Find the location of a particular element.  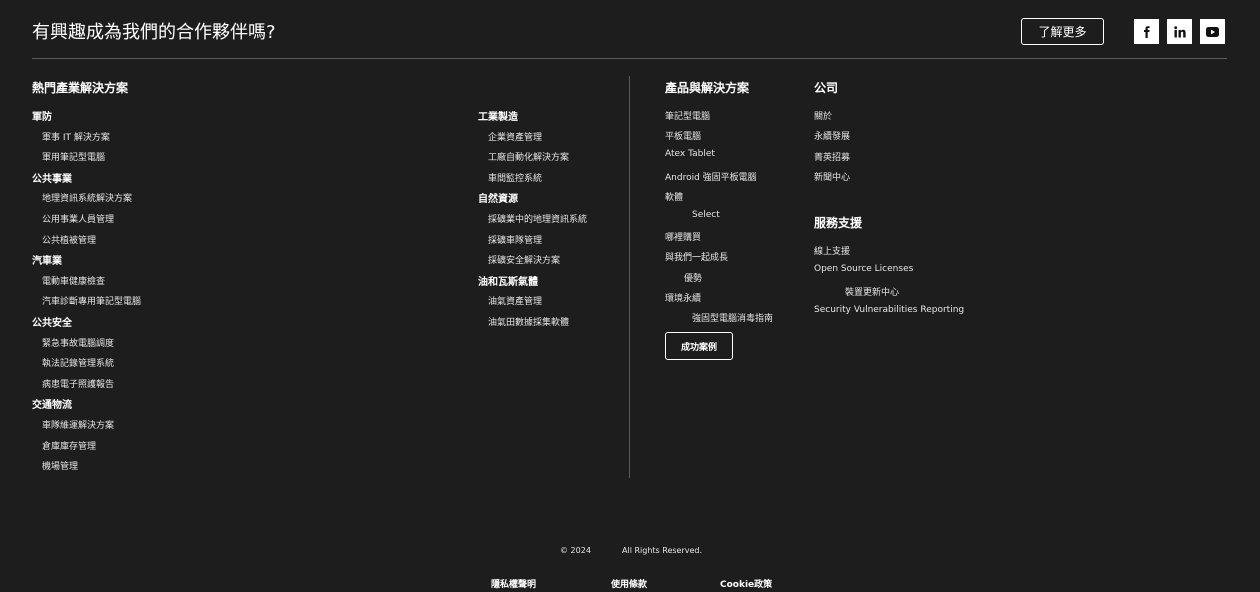

product-link: 環境永續 is located at coordinates (683, 297).